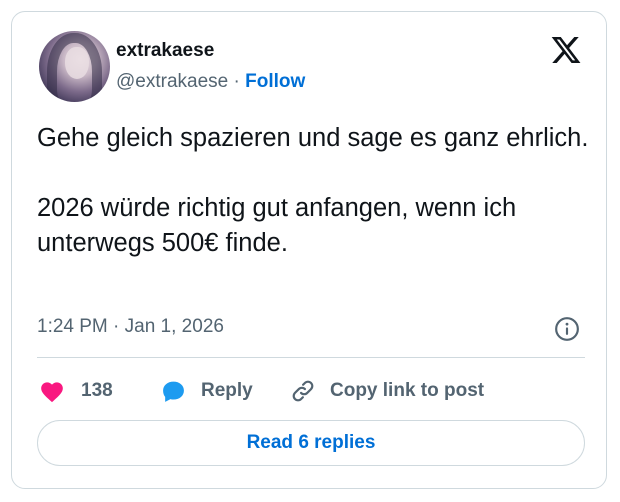 The height and width of the screenshot is (502, 620). What do you see at coordinates (77, 63) in the screenshot?
I see `avatar-face-shape` at bounding box center [77, 63].